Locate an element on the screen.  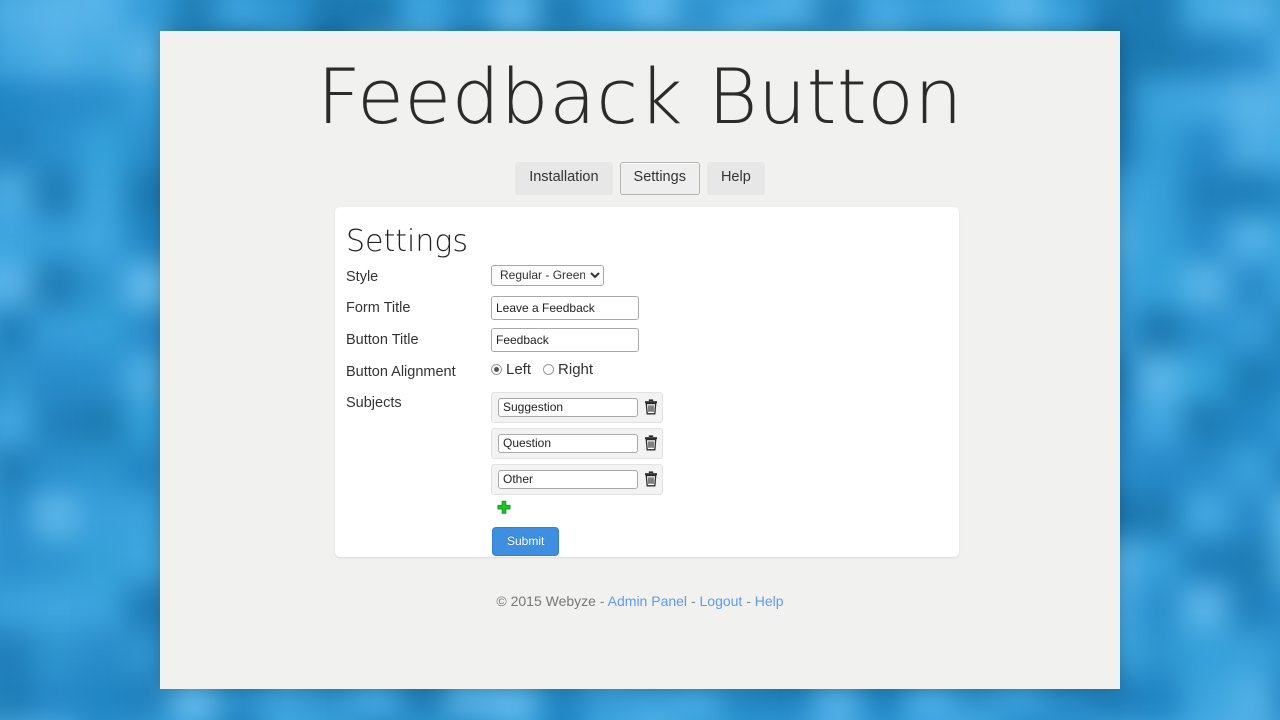
footer-link-admin-panel: Admin Panel is located at coordinates (647, 601).